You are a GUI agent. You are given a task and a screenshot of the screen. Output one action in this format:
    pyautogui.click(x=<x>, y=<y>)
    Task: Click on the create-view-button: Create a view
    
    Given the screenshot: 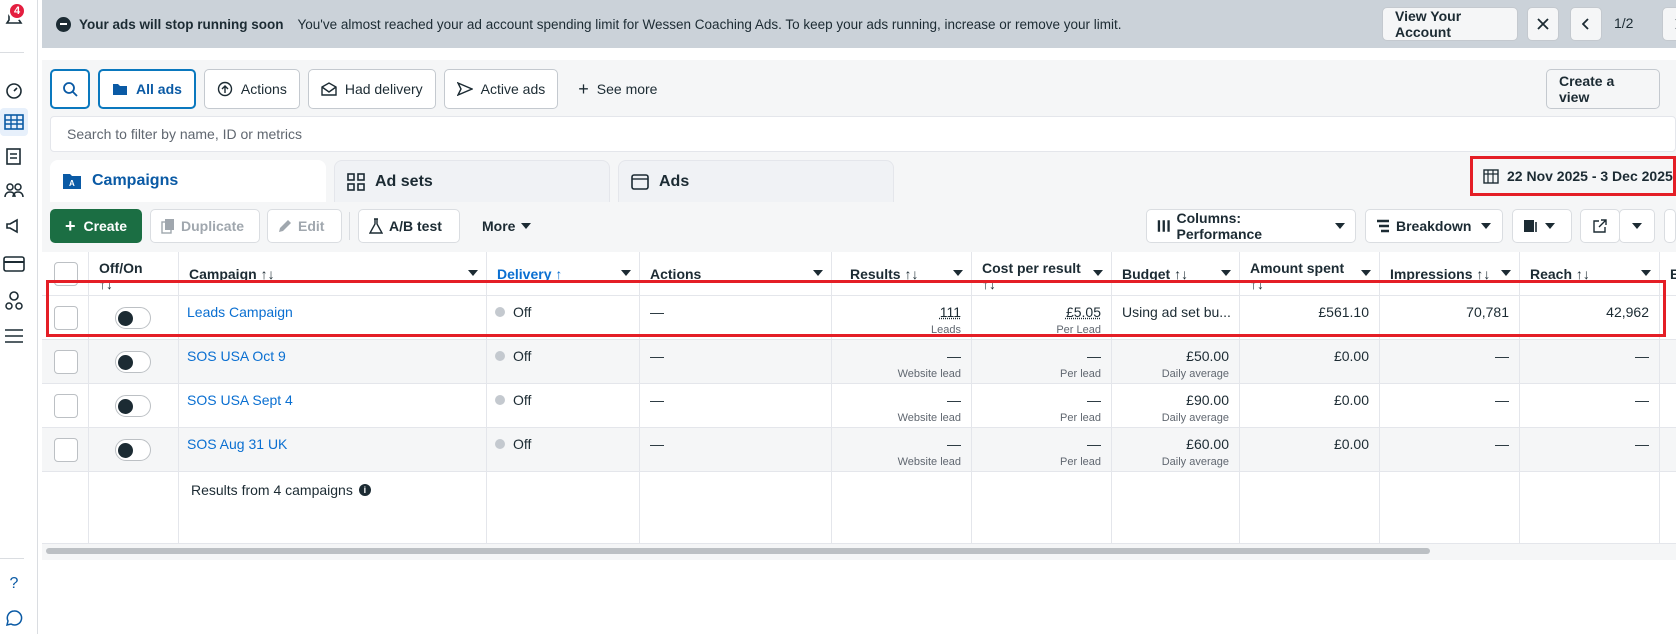 What is the action you would take?
    pyautogui.click(x=1603, y=89)
    